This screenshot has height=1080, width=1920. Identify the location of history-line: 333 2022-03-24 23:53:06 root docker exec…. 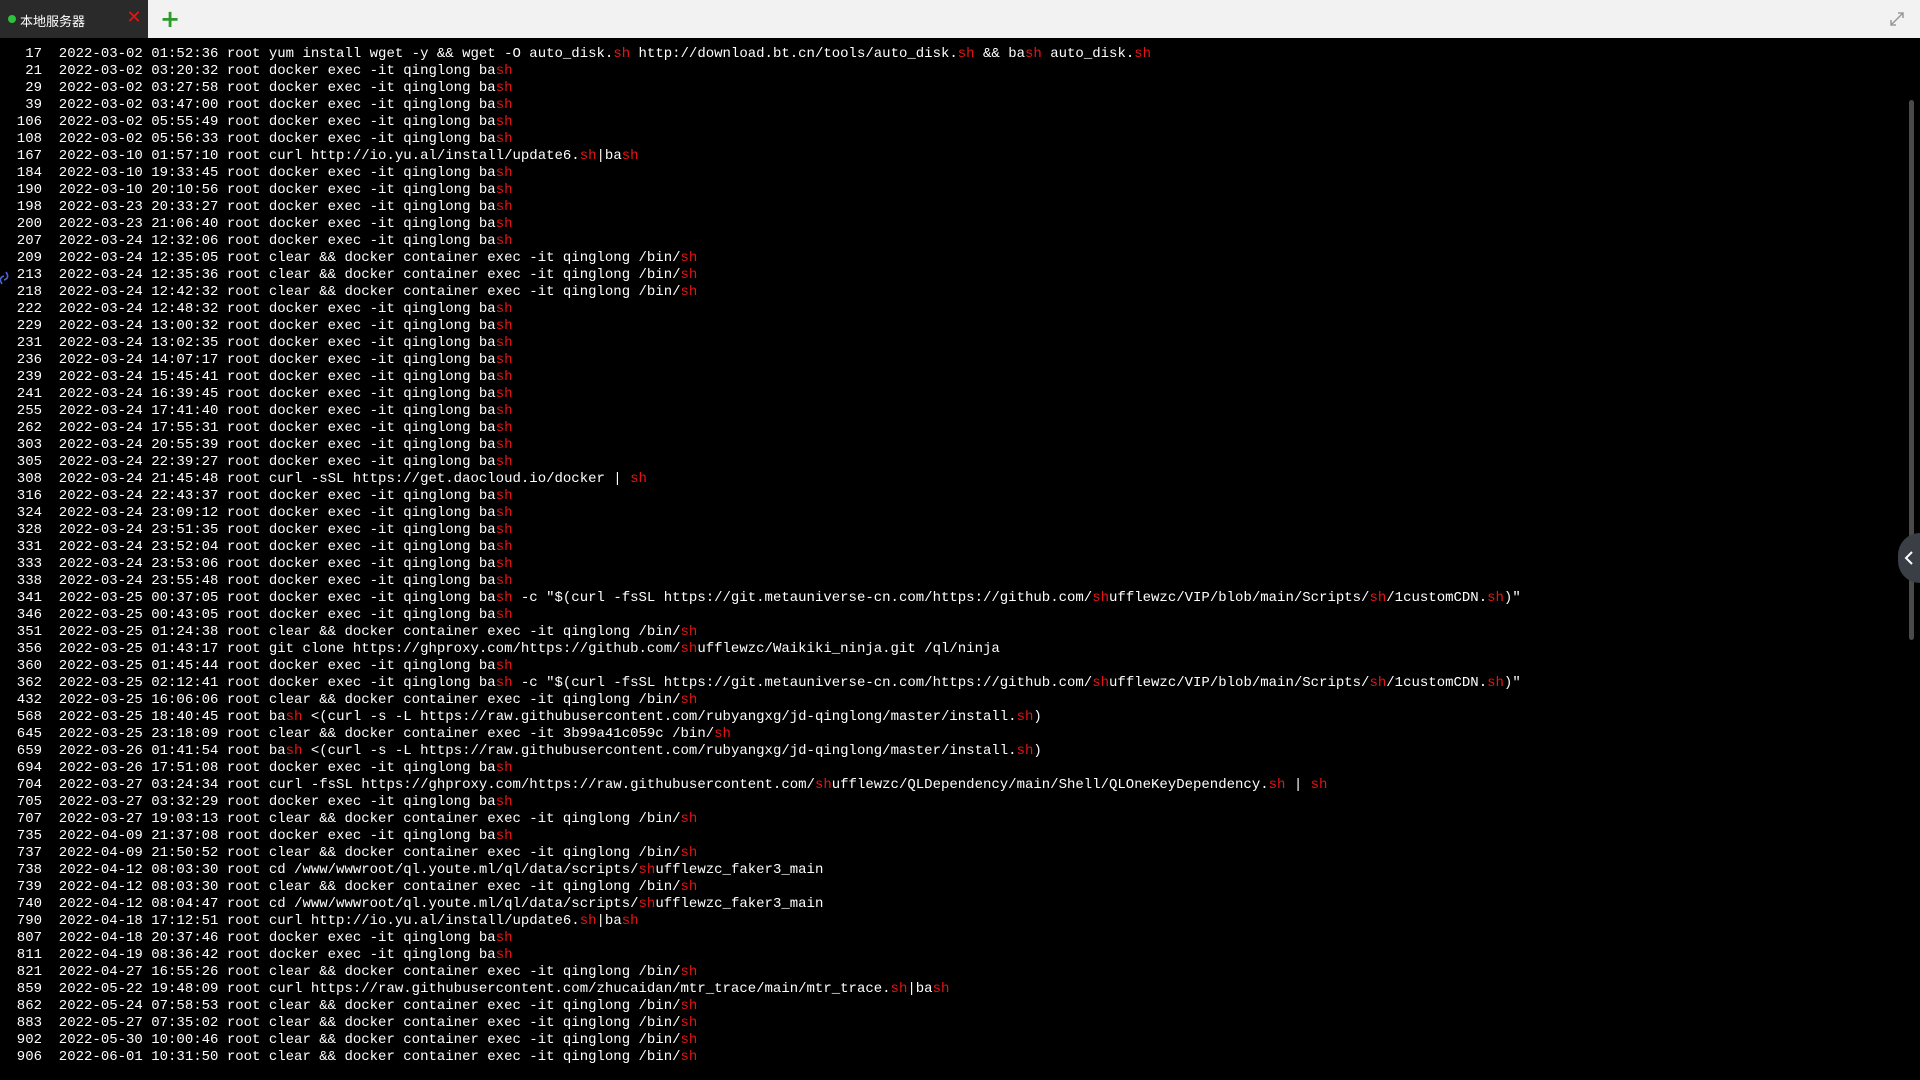
(256, 564).